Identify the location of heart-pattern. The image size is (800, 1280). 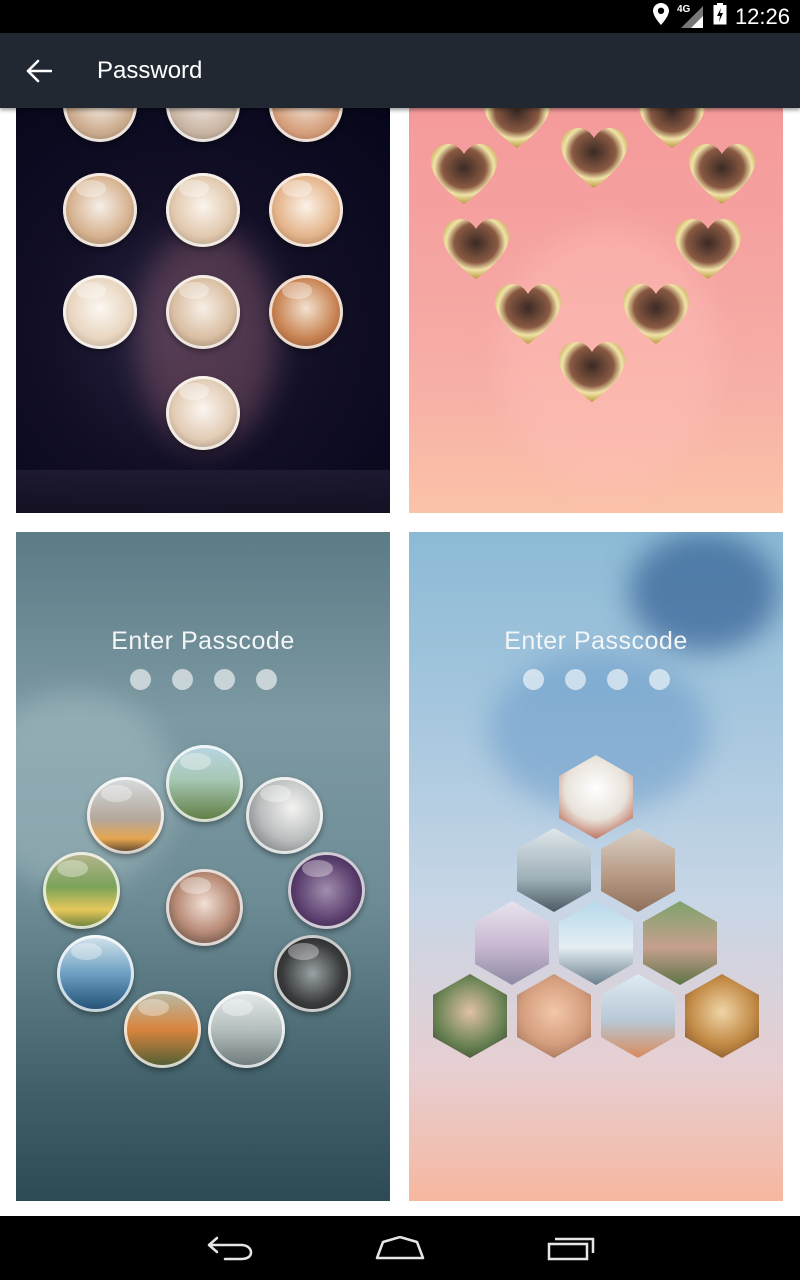
(593, 255).